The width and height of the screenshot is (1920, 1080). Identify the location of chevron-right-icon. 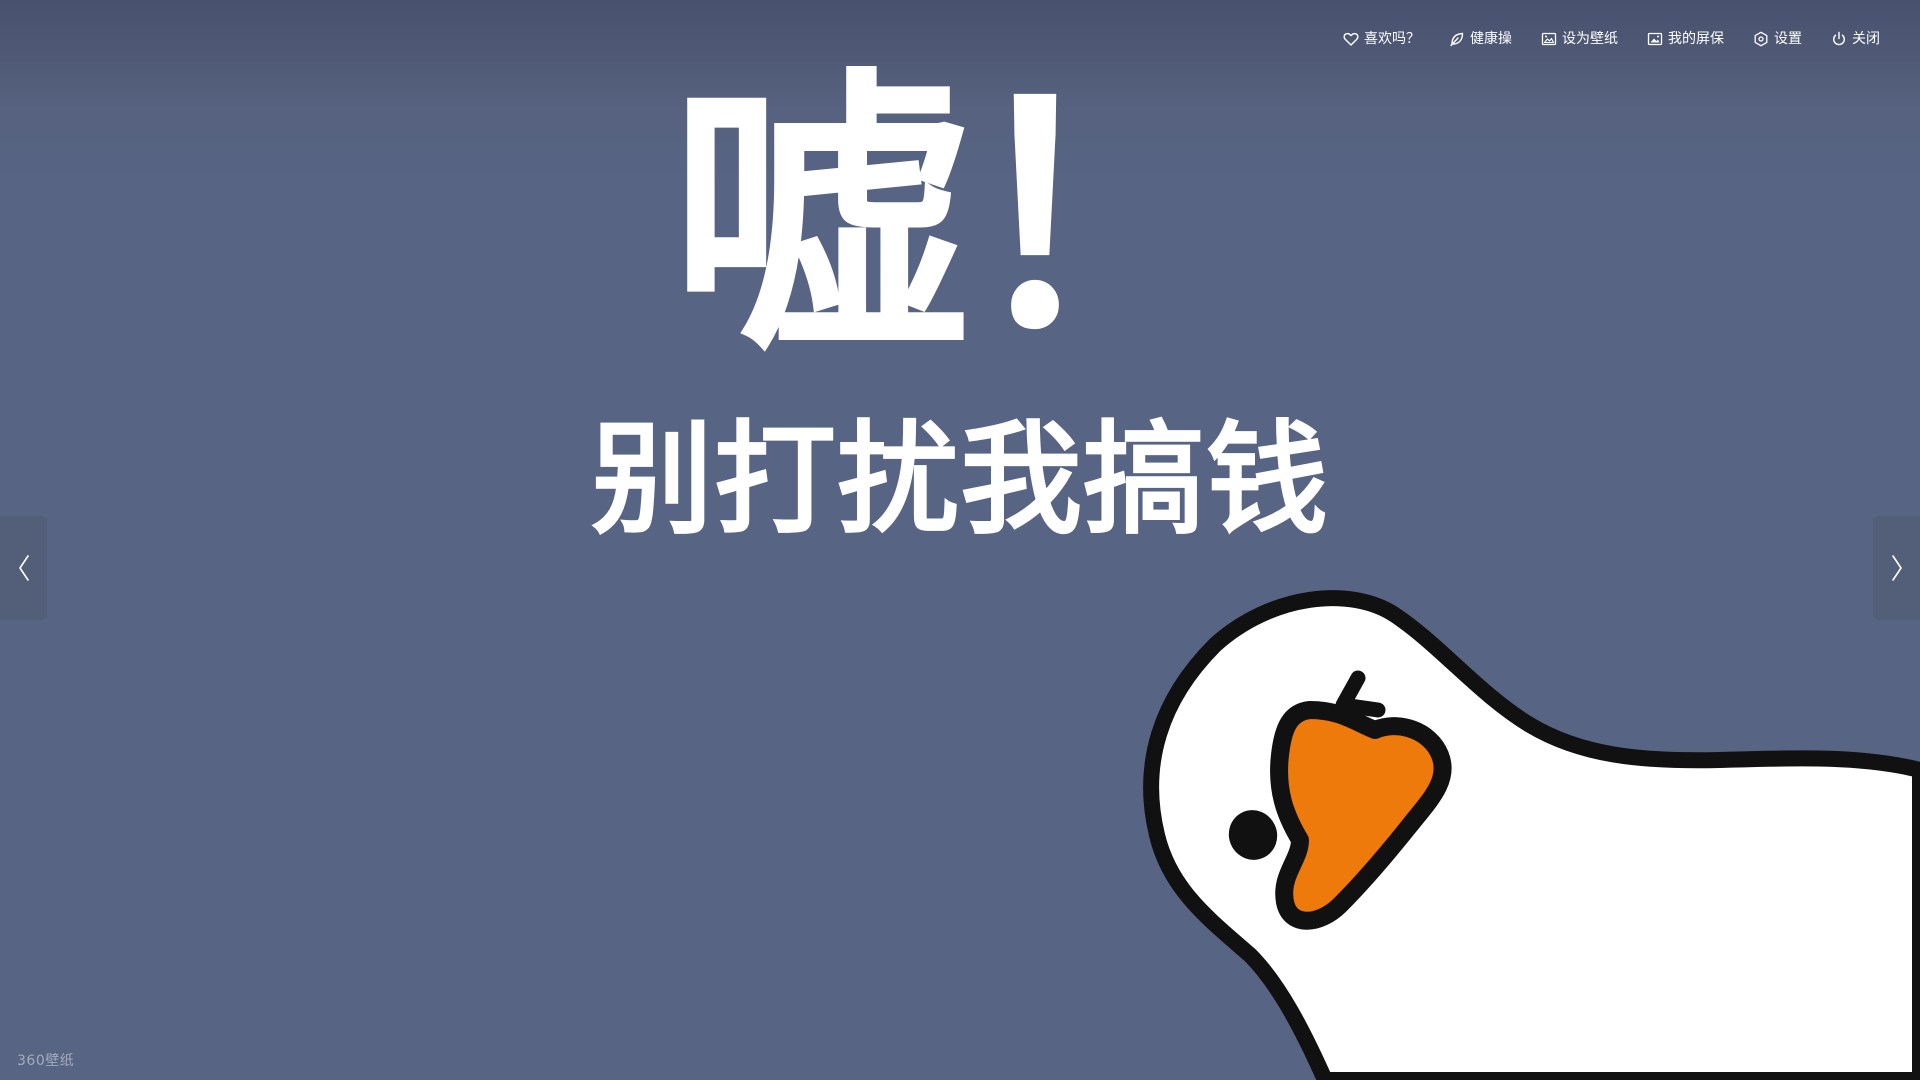
(1897, 568).